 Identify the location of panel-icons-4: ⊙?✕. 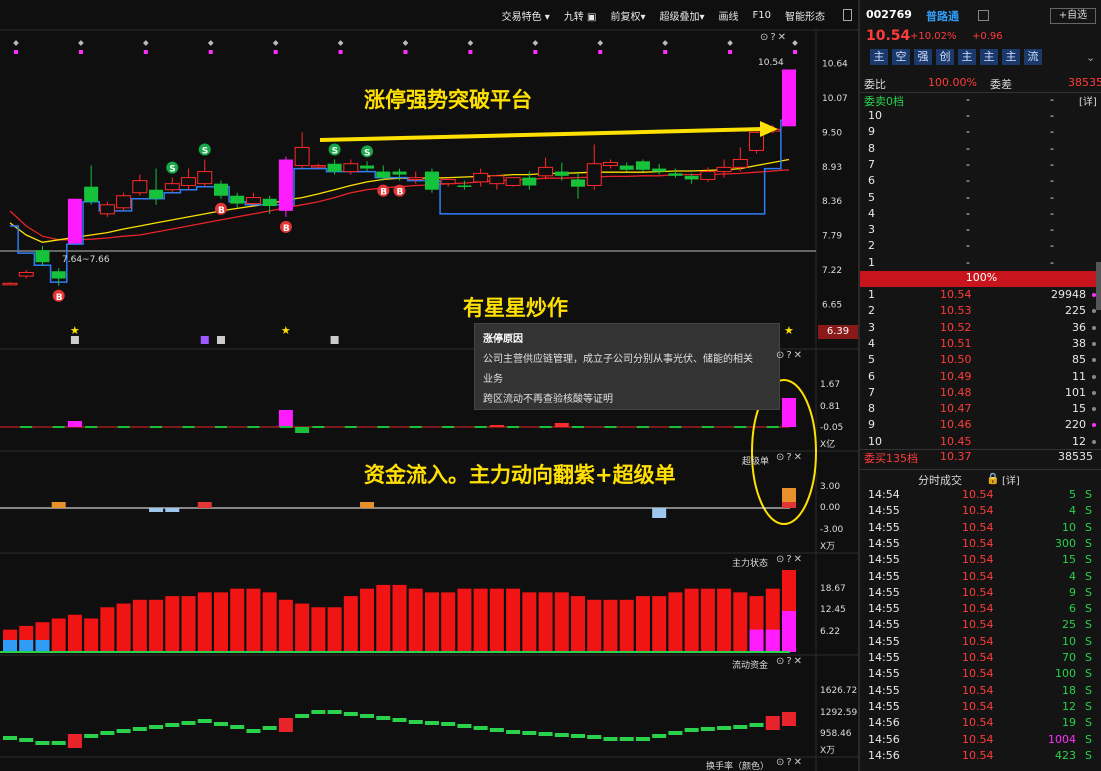
(790, 559).